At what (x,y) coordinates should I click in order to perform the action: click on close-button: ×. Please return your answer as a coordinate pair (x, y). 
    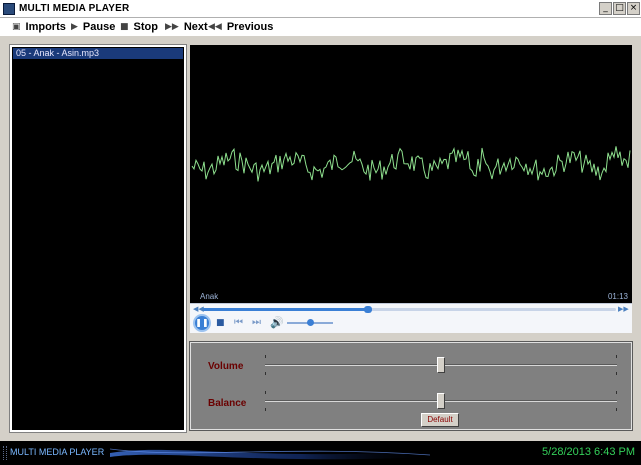
    Looking at the image, I should click on (633, 8).